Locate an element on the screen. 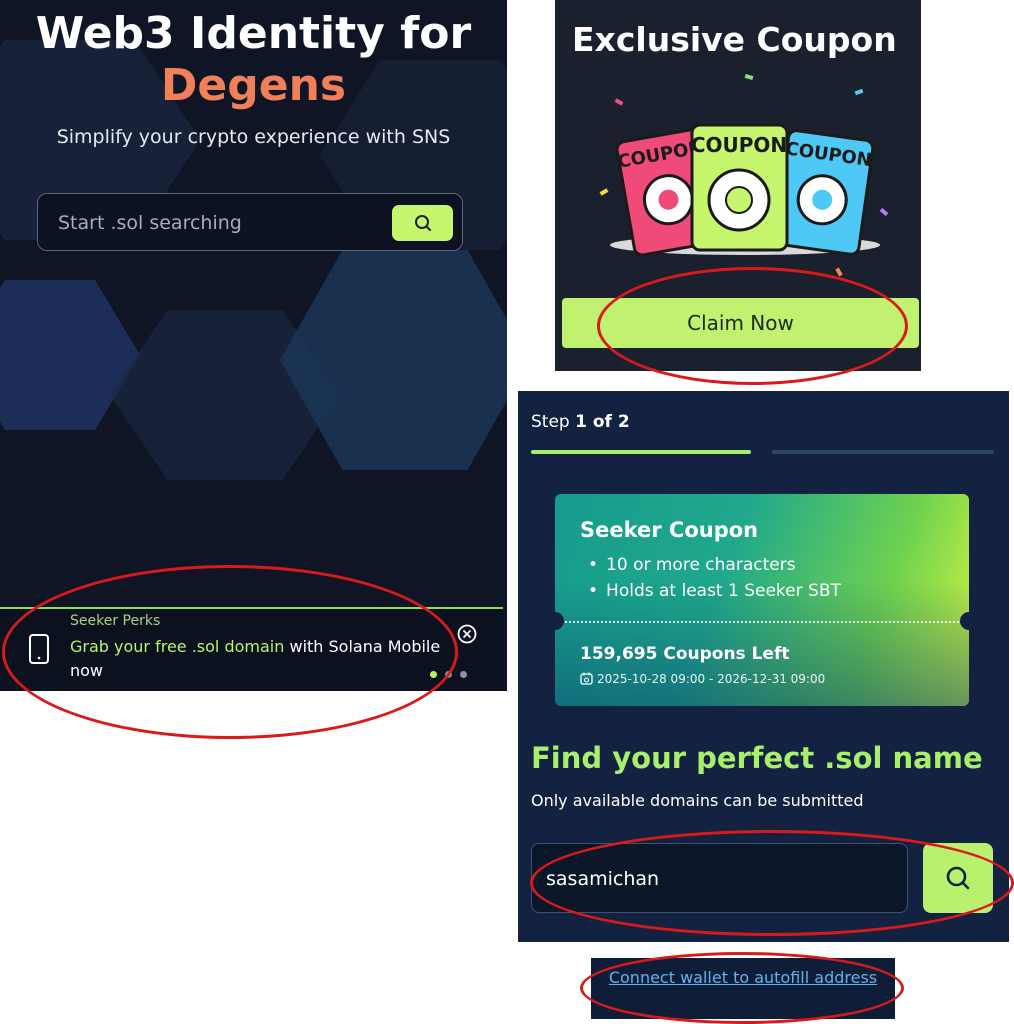 The height and width of the screenshot is (1024, 1014). phone-icon is located at coordinates (39, 649).